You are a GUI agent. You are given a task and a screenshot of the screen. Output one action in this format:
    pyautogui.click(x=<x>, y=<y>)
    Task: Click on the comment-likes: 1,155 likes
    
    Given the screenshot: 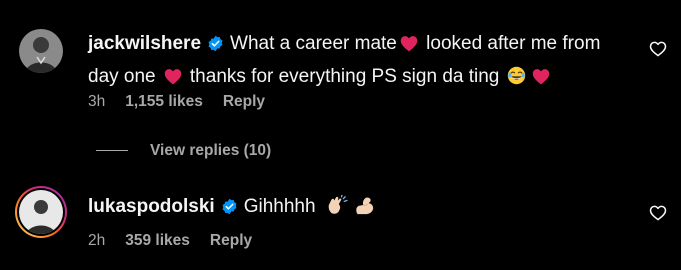 What is the action you would take?
    pyautogui.click(x=164, y=101)
    